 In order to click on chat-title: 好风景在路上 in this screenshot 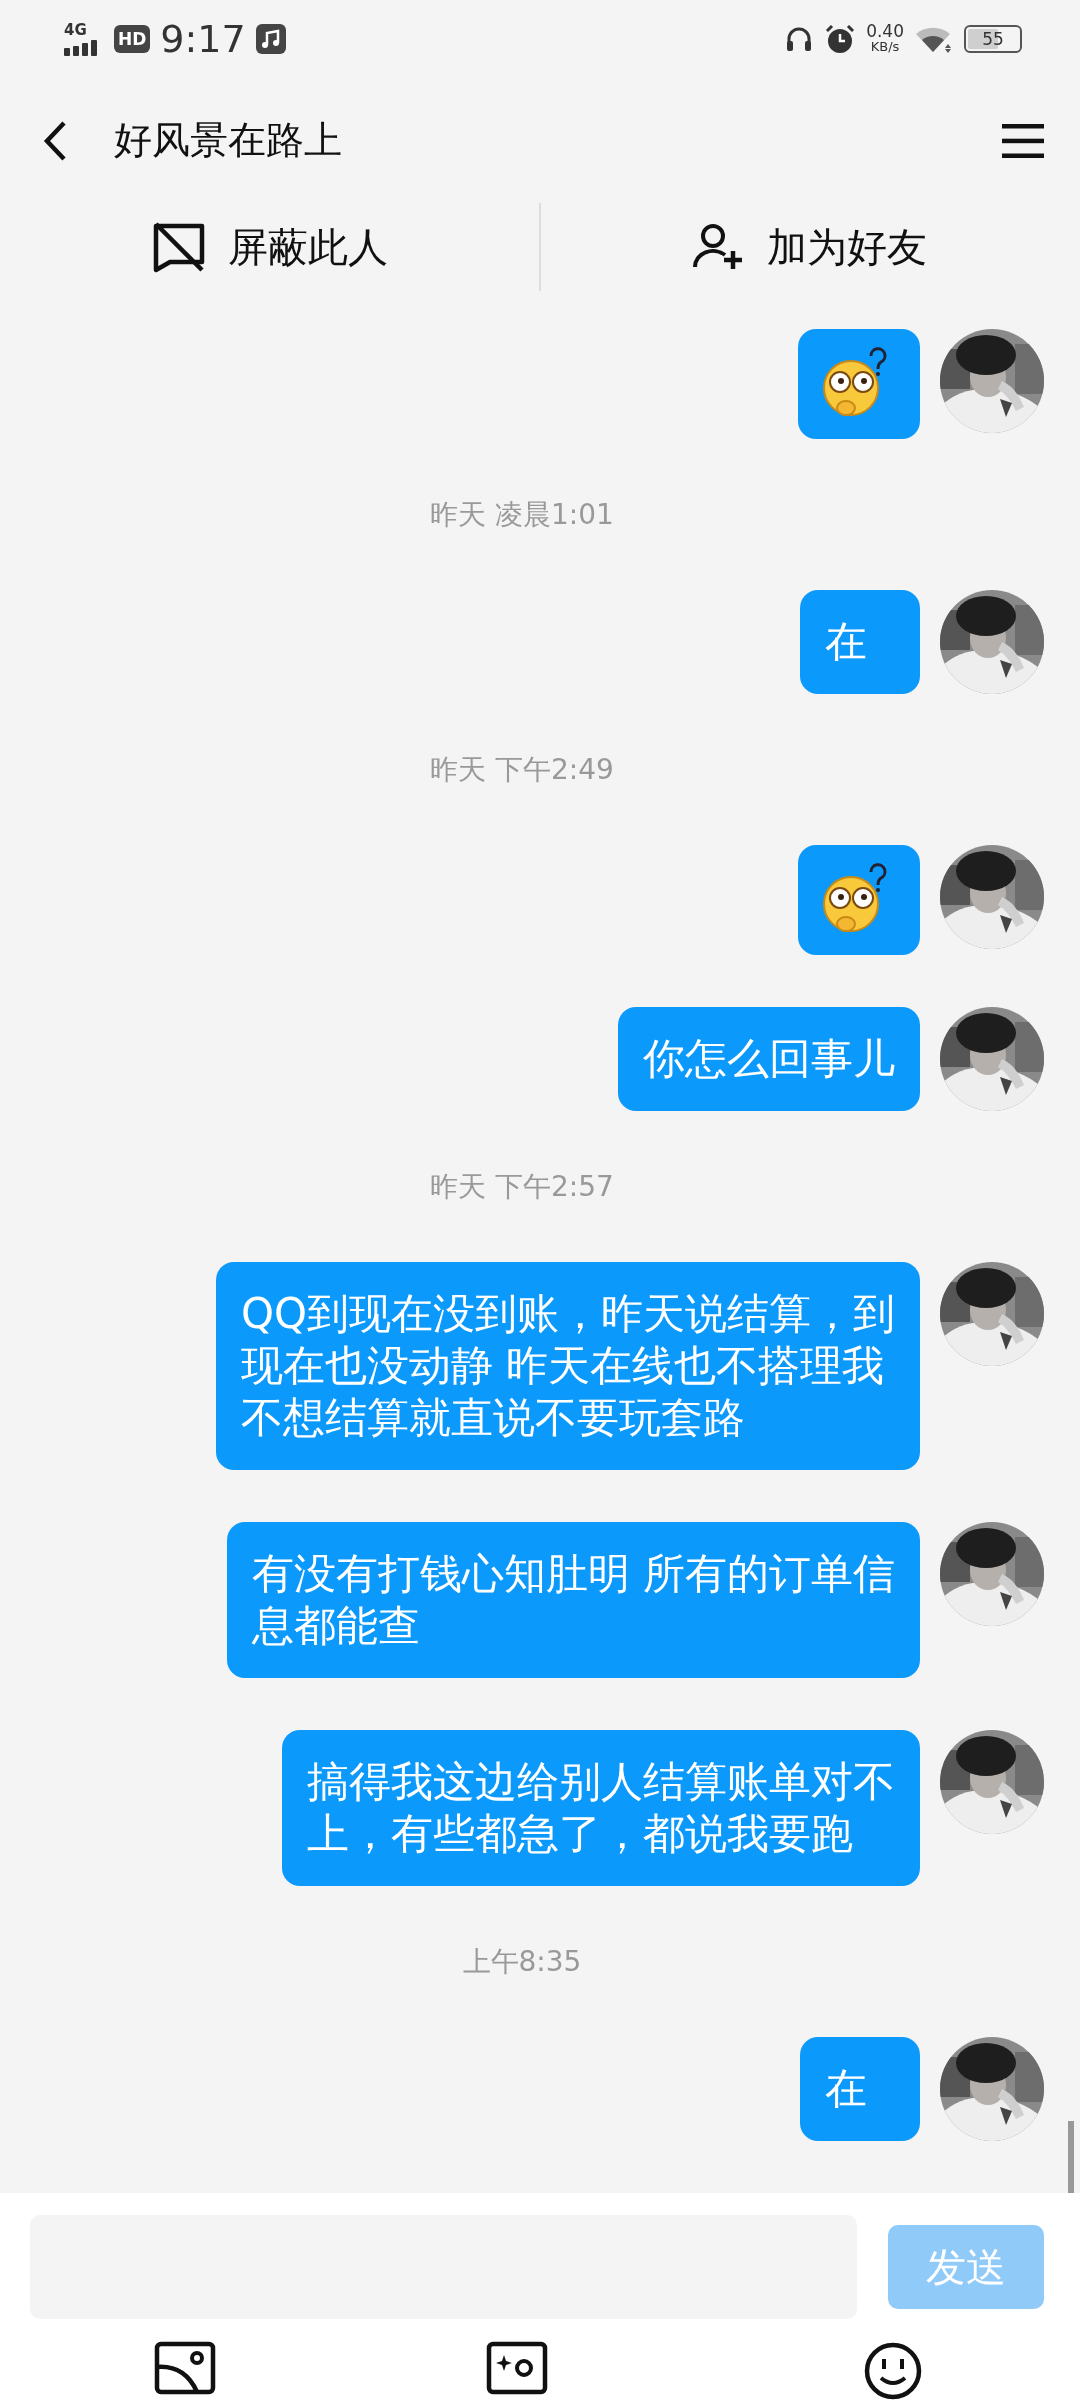, I will do `click(228, 141)`.